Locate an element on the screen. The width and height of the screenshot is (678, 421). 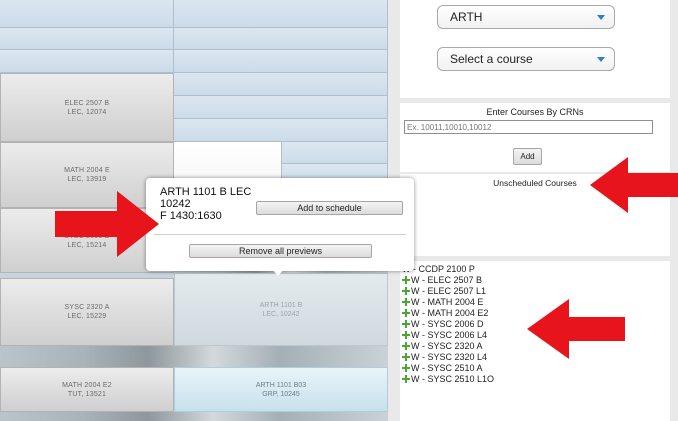
list-item-label: W - SYSC 2006 L4 is located at coordinates (449, 335).